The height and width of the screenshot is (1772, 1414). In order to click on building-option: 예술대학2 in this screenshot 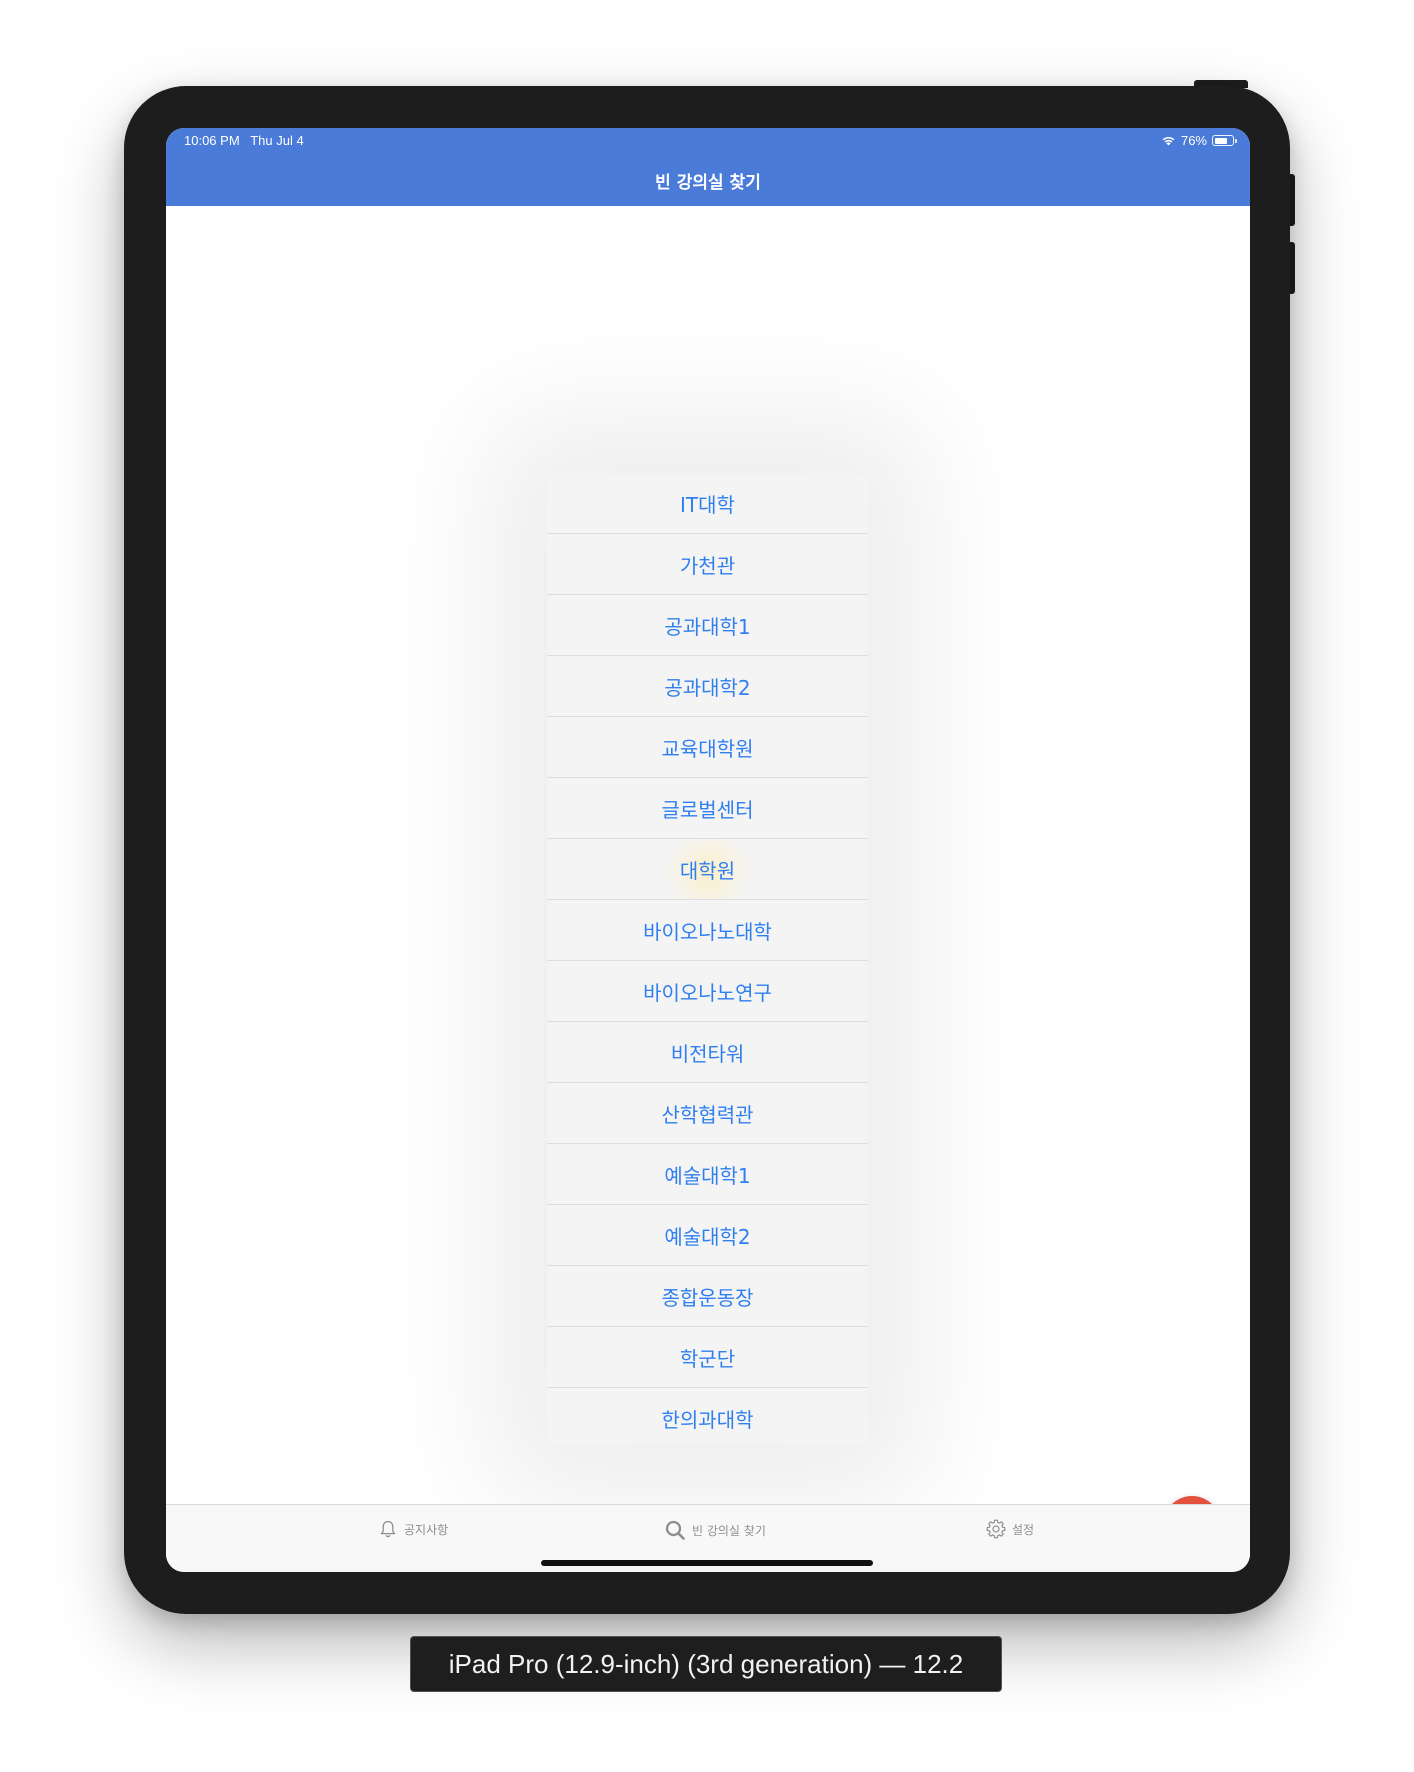, I will do `click(707, 1235)`.